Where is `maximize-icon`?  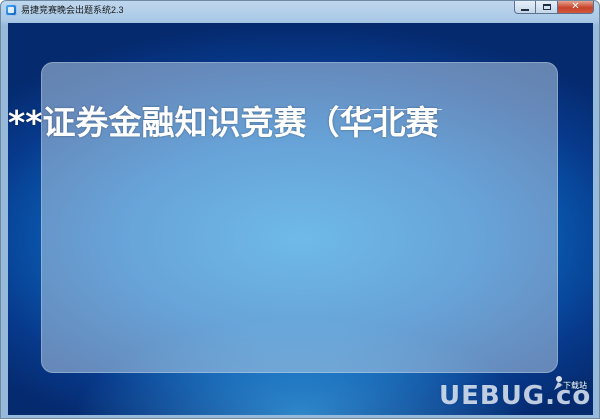 maximize-icon is located at coordinates (546, 7).